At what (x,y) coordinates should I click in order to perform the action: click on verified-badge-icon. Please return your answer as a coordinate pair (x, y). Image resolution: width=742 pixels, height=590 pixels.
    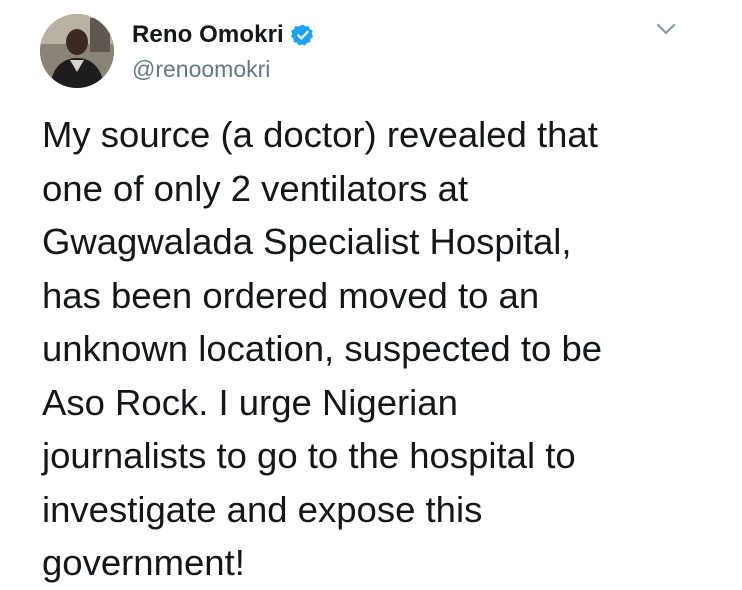
    Looking at the image, I should click on (302, 35).